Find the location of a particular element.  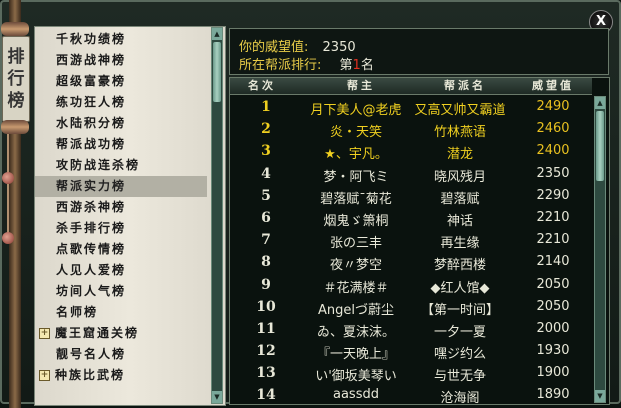

title-glyph: 行 is located at coordinates (16, 79).